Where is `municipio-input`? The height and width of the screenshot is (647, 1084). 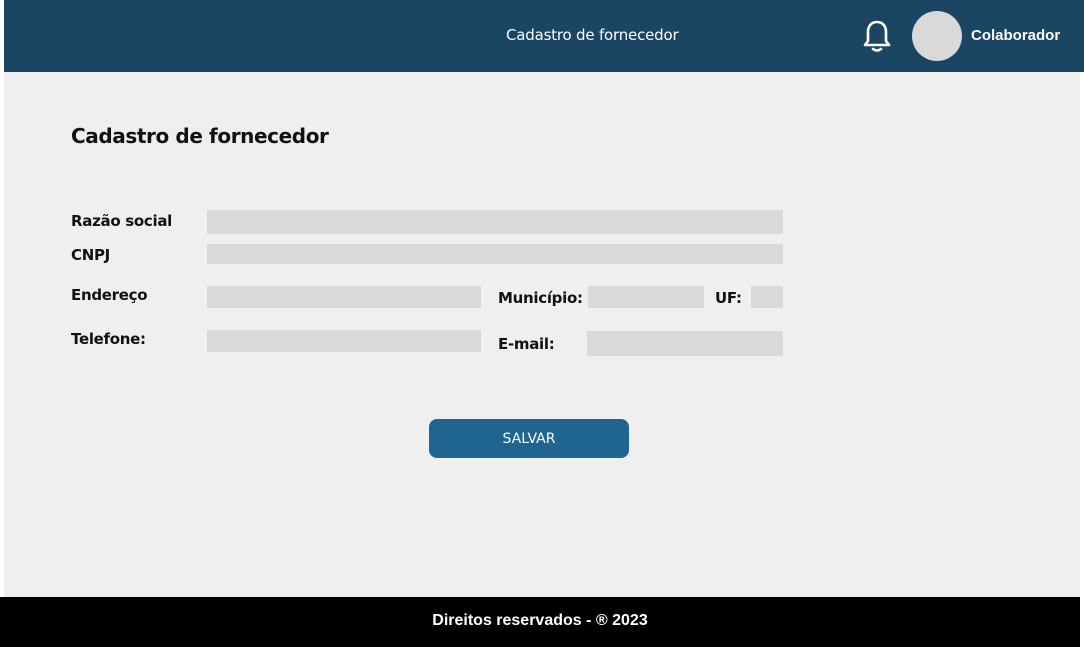 municipio-input is located at coordinates (646, 297).